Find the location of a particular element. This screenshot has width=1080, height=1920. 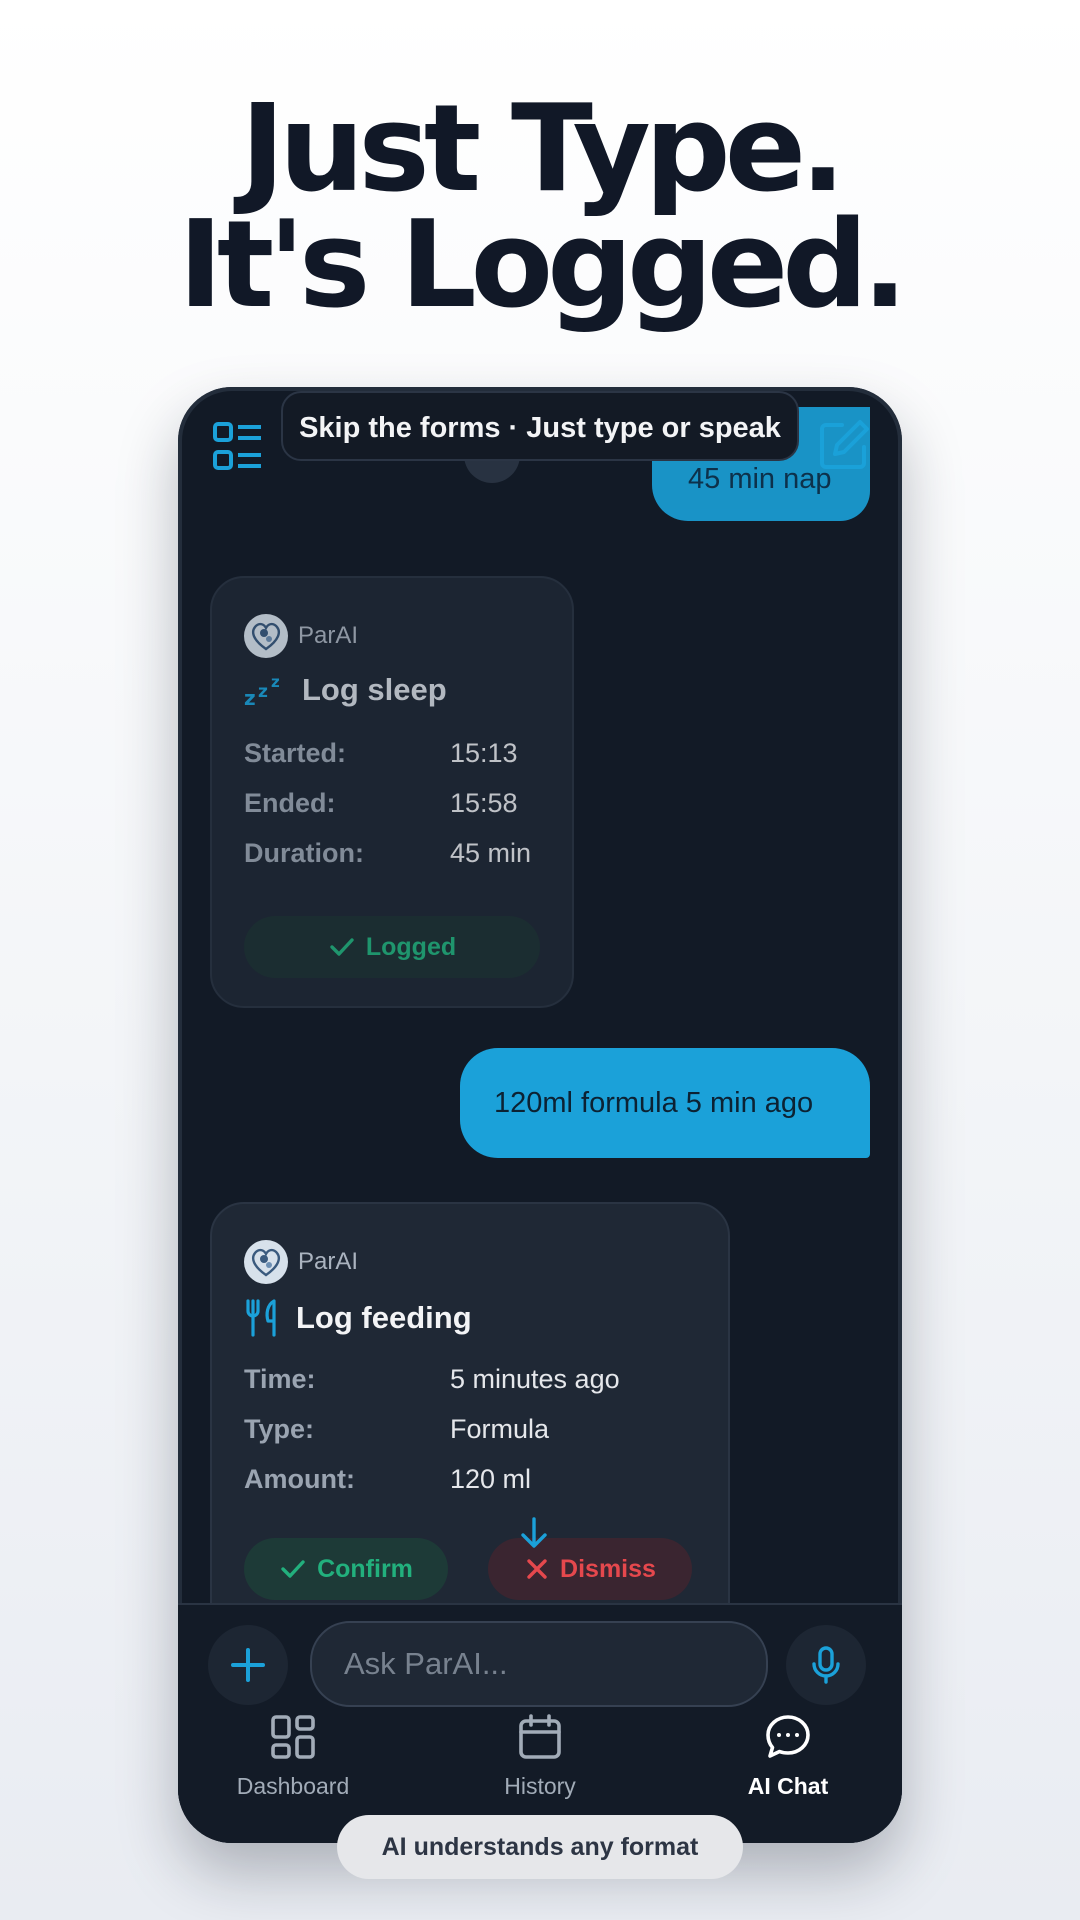

detail-value: 120 ml is located at coordinates (491, 1479).